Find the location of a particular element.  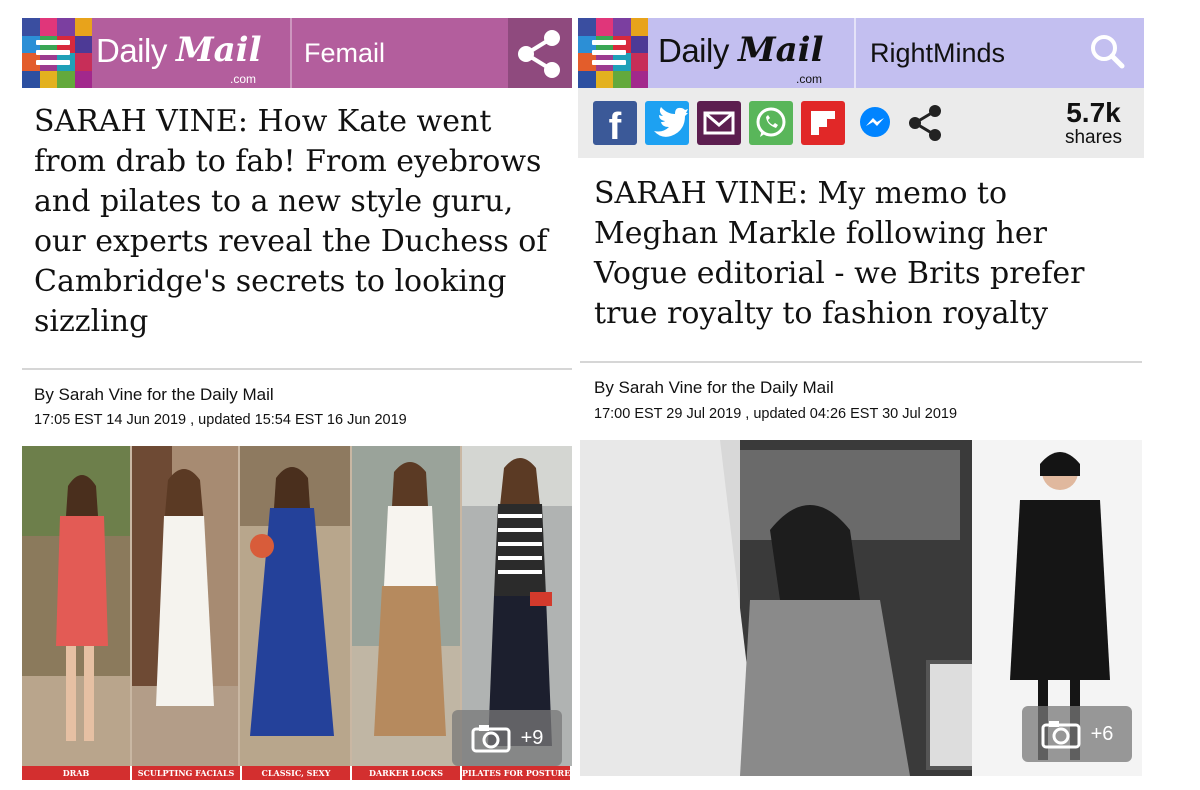

flipboard-icon is located at coordinates (823, 123).